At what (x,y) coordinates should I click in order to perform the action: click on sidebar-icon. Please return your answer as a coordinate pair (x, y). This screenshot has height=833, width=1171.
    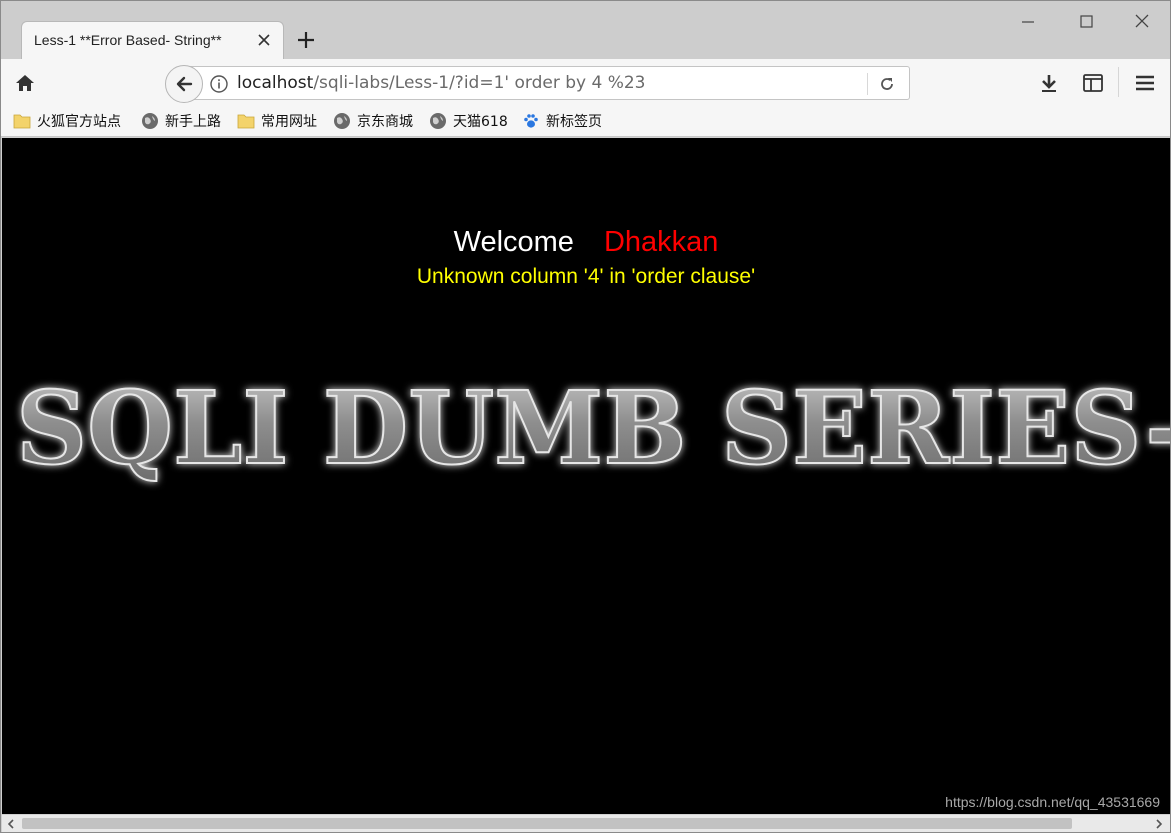
    Looking at the image, I should click on (1093, 83).